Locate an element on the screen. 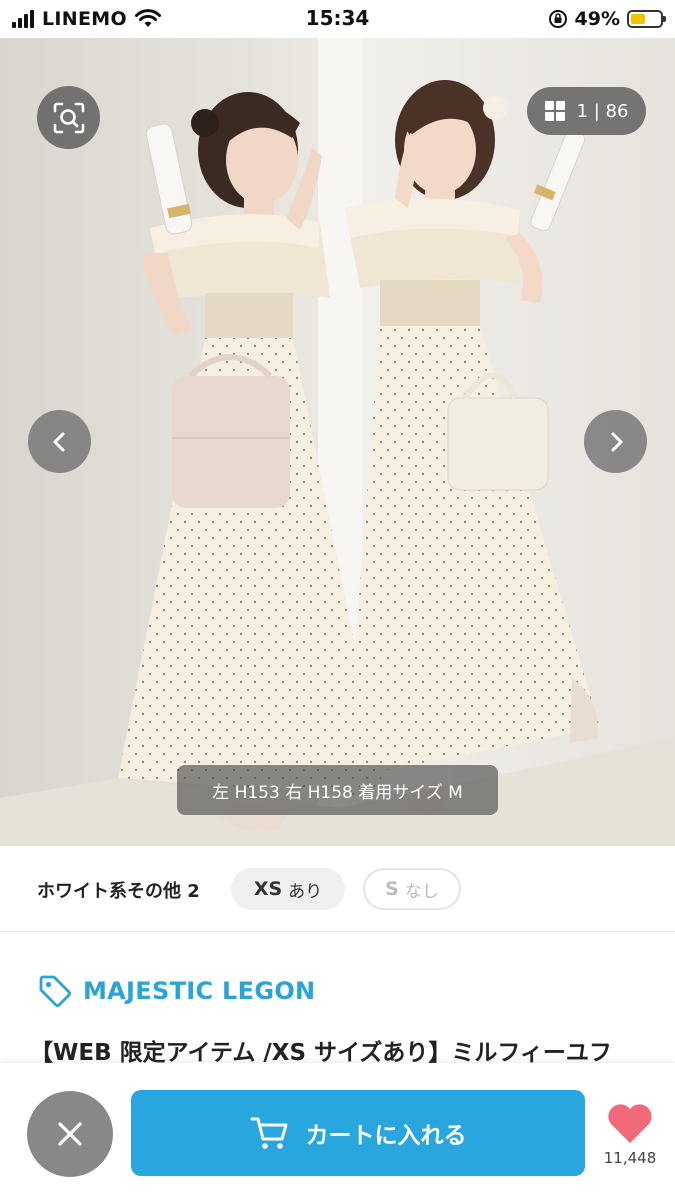 The width and height of the screenshot is (675, 1200). chevron-right-icon is located at coordinates (616, 441).